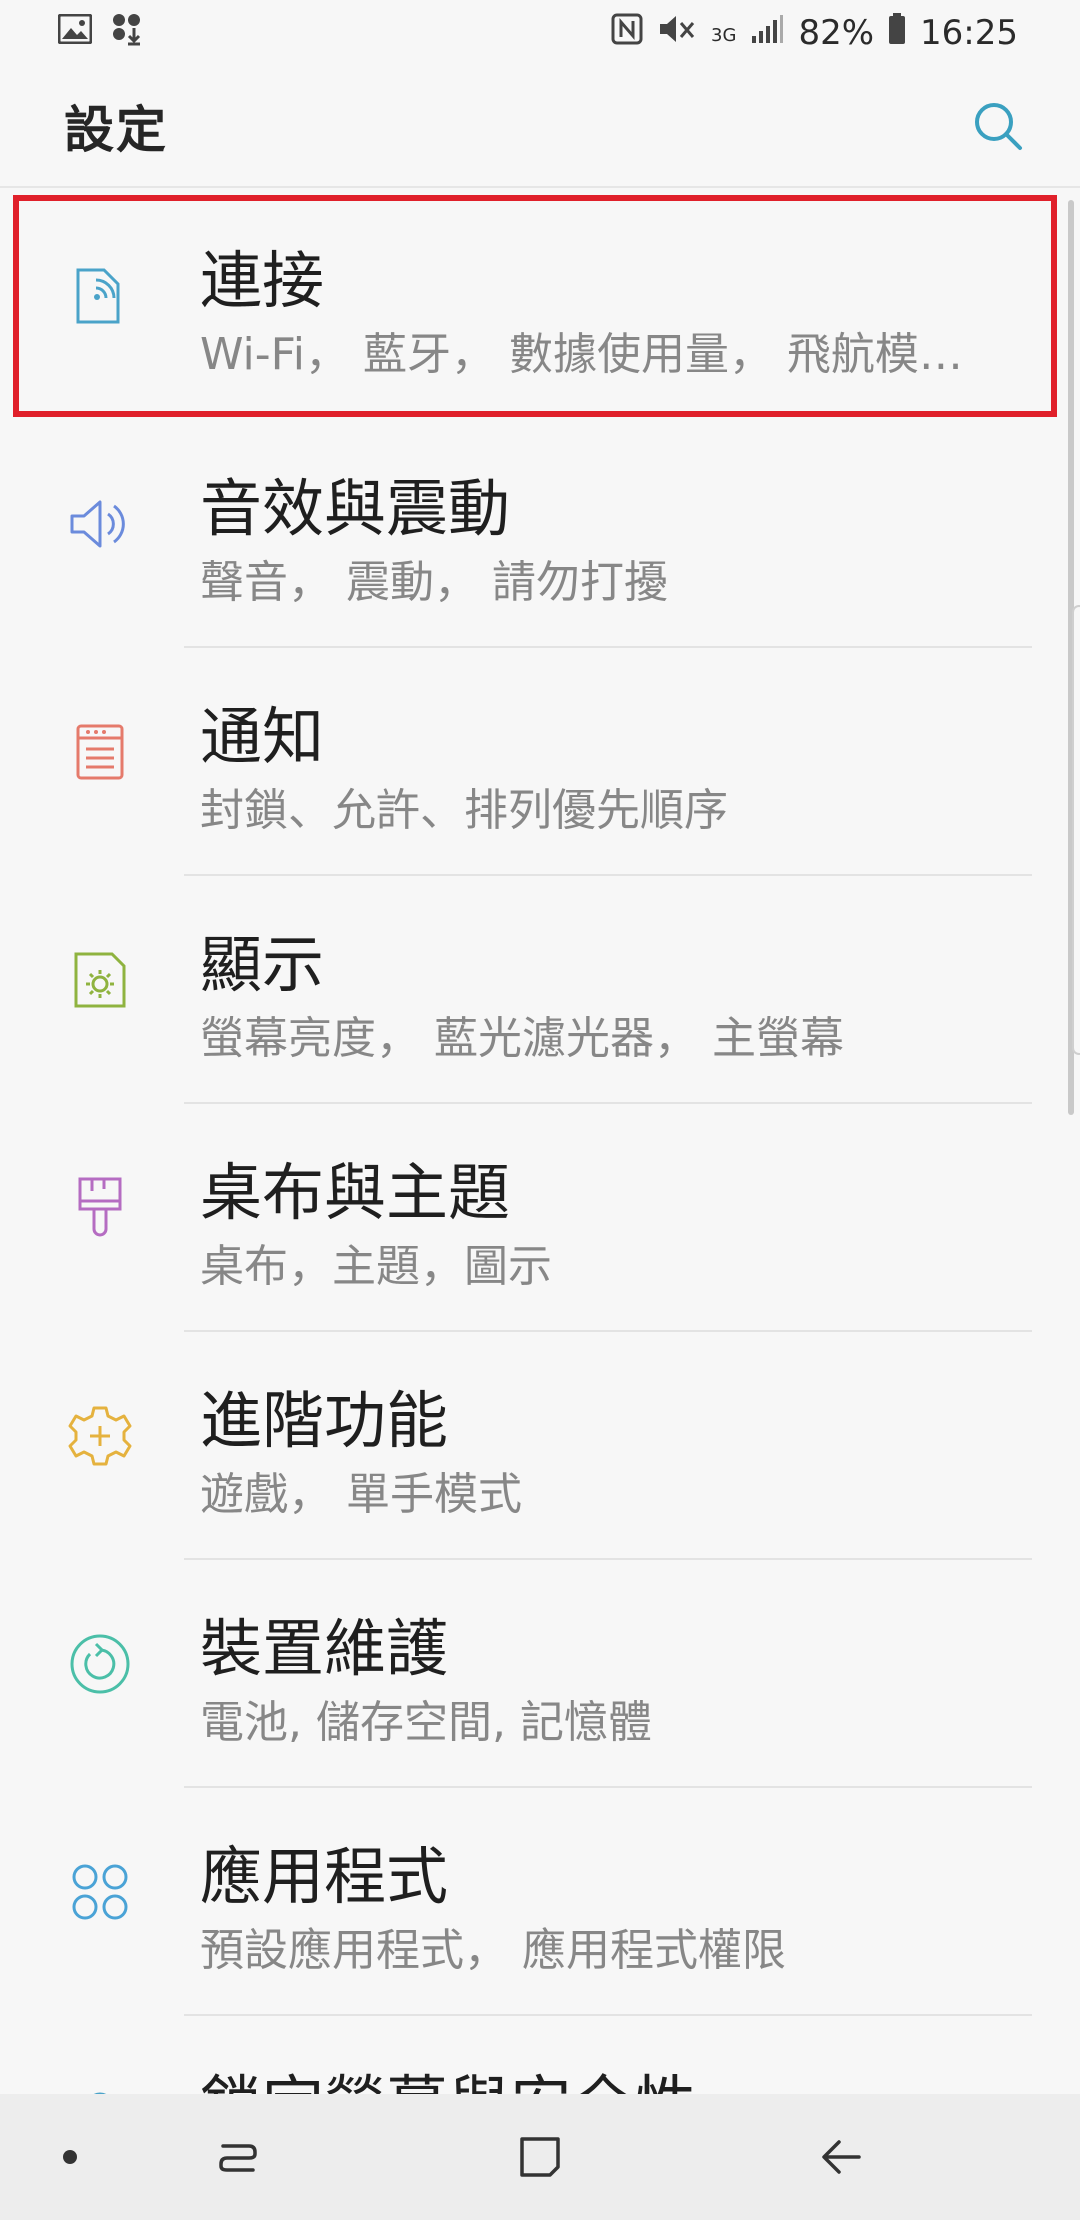 The height and width of the screenshot is (2220, 1080). Describe the element at coordinates (464, 810) in the screenshot. I see `item-subtitle: 封鎖、允許、排列優先順序` at that location.